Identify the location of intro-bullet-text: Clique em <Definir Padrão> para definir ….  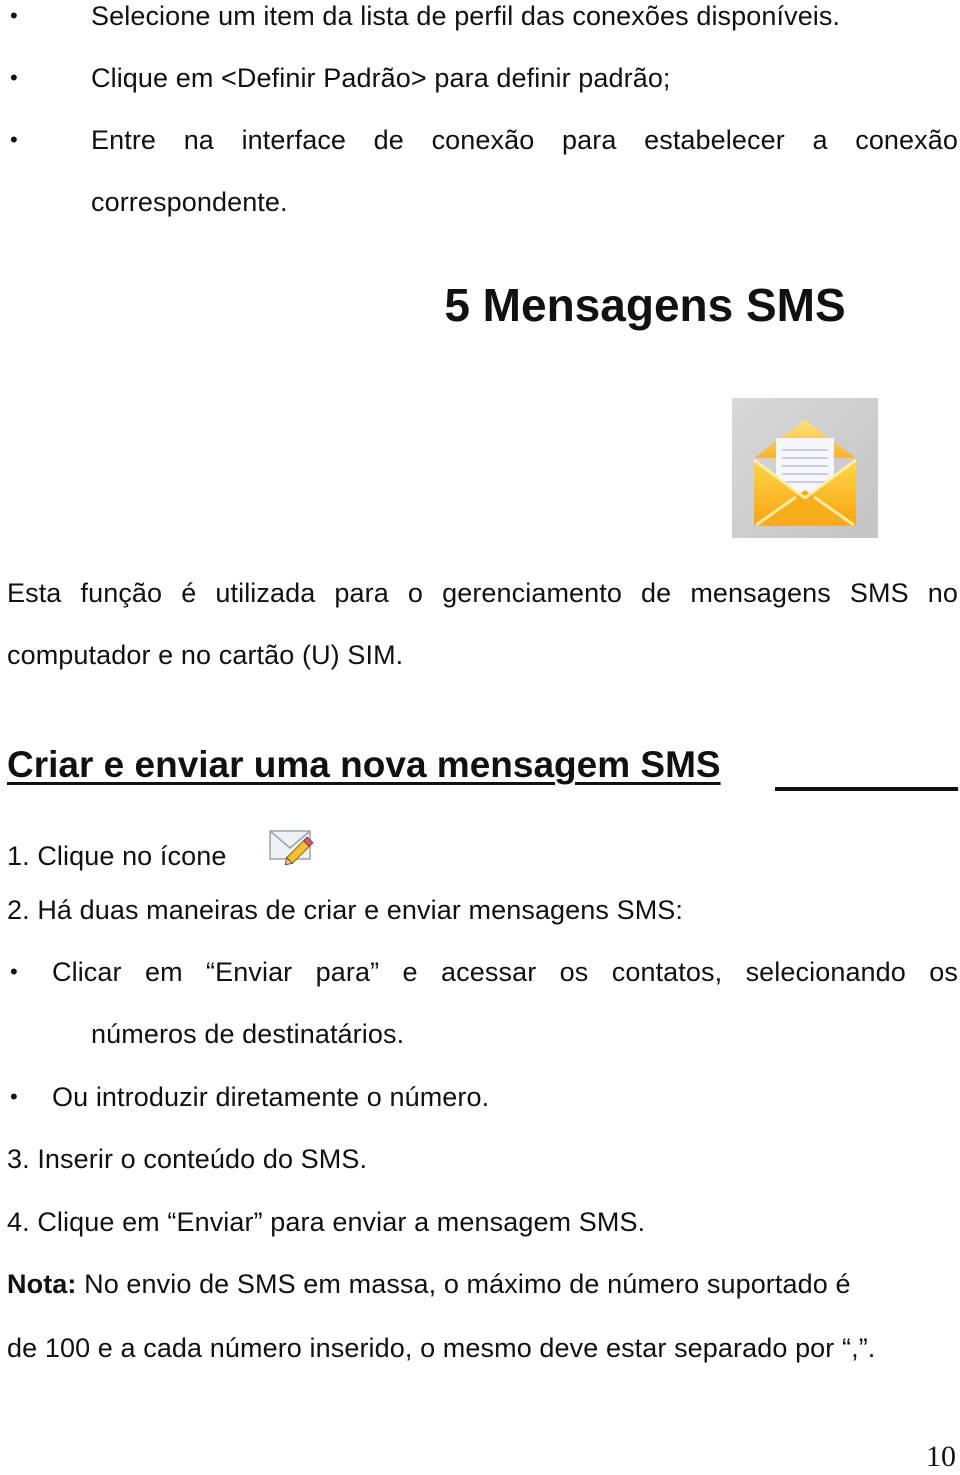
(381, 78).